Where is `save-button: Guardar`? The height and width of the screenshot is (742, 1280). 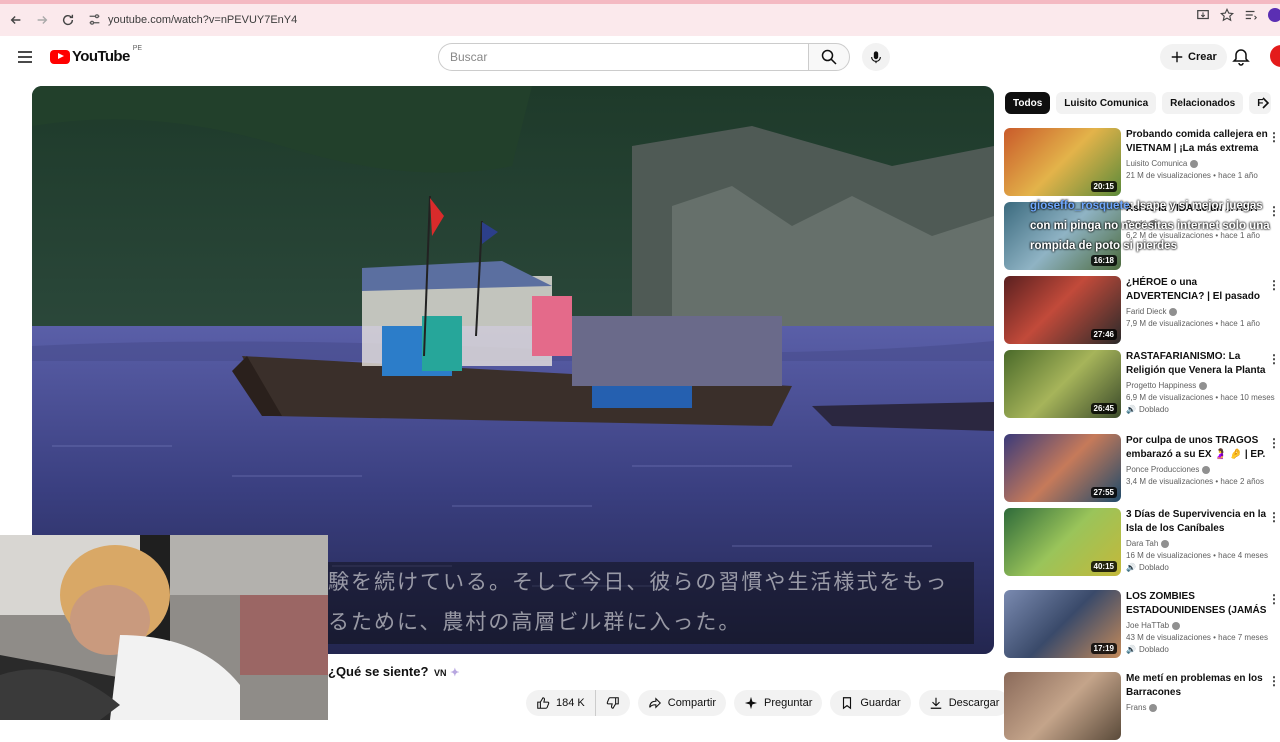 save-button: Guardar is located at coordinates (870, 703).